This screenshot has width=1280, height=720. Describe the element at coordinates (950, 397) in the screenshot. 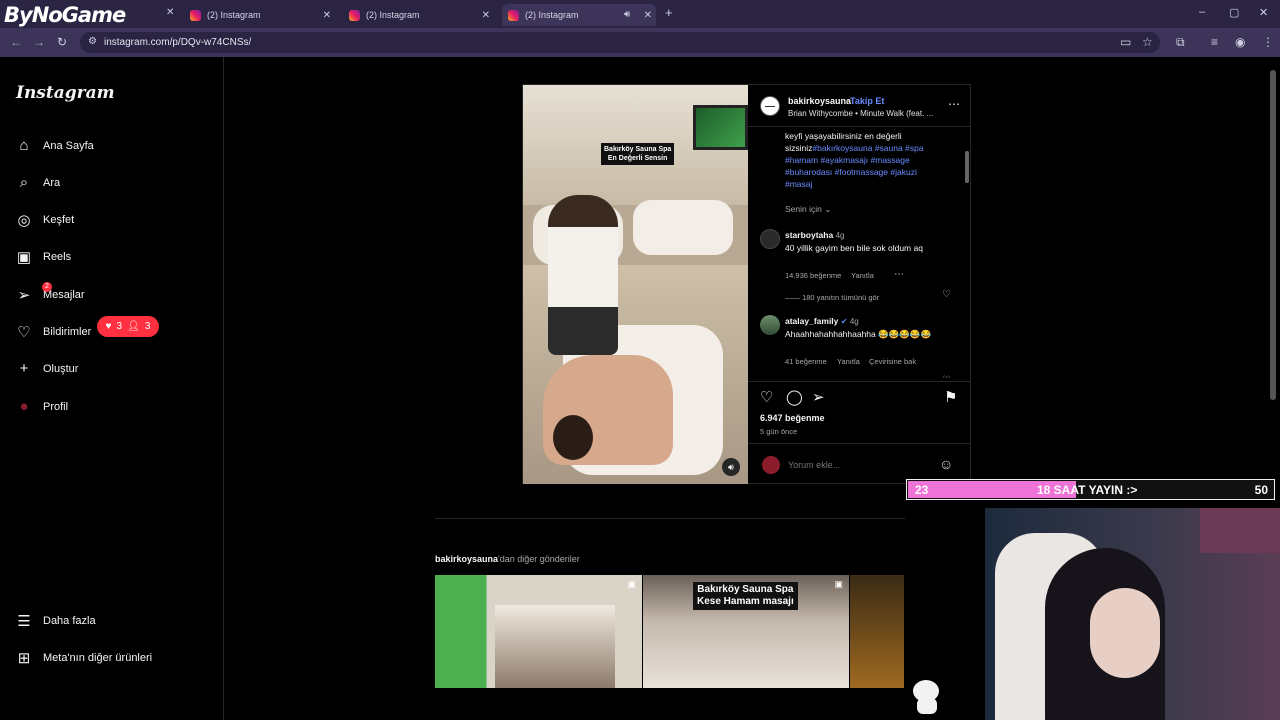

I see `save-bookmark-icon: ⚑` at that location.